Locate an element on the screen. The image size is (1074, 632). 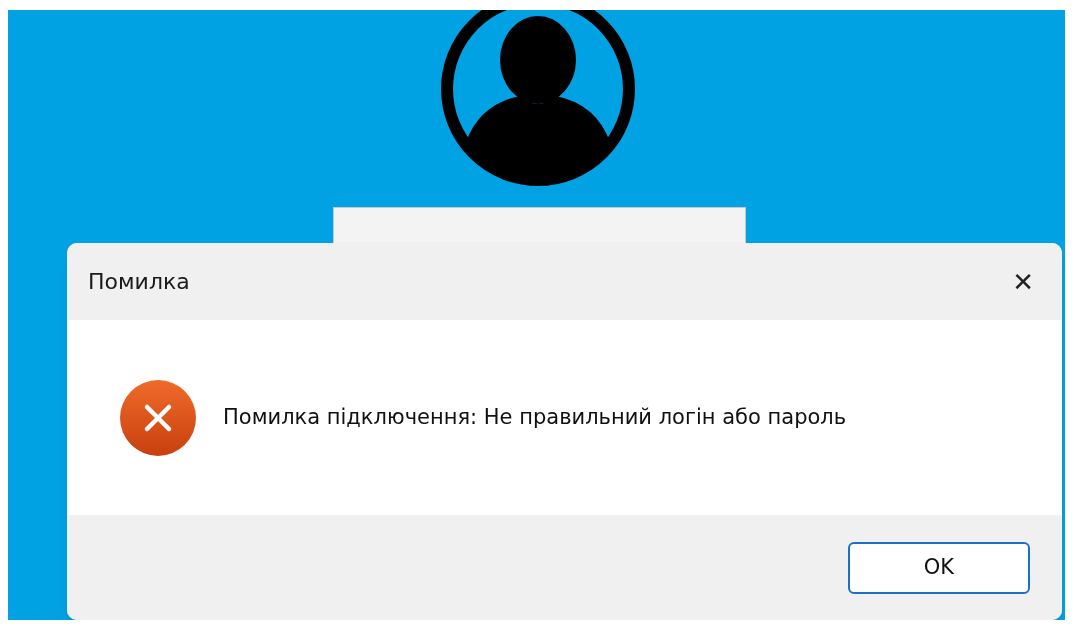
user-avatar-icon is located at coordinates (537, 98).